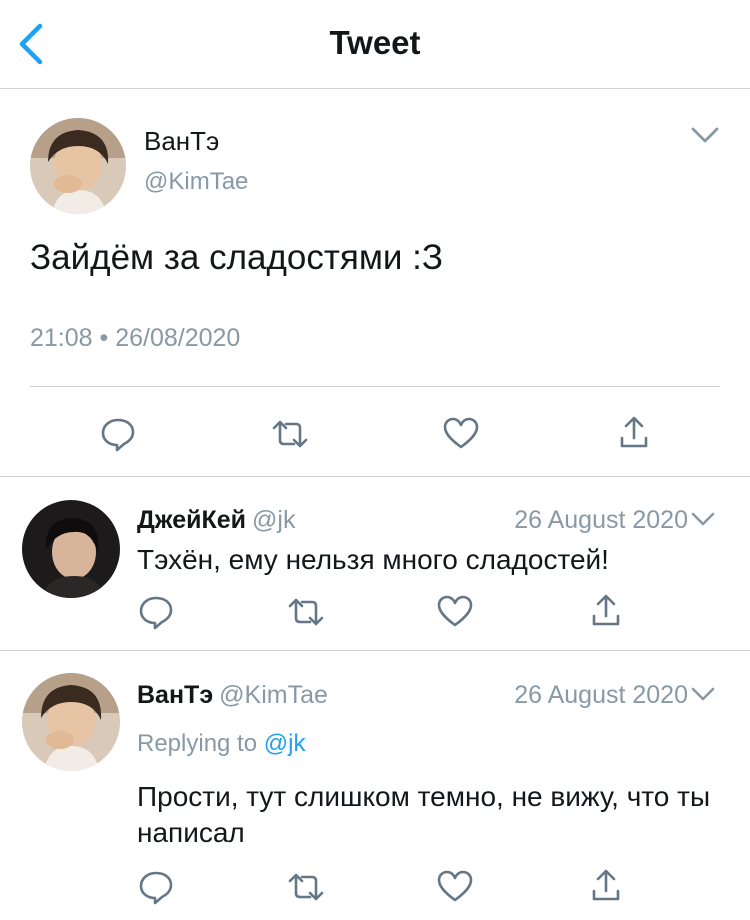  What do you see at coordinates (237, 257) in the screenshot?
I see `tweet-text: Зайдём за сладостями :З` at bounding box center [237, 257].